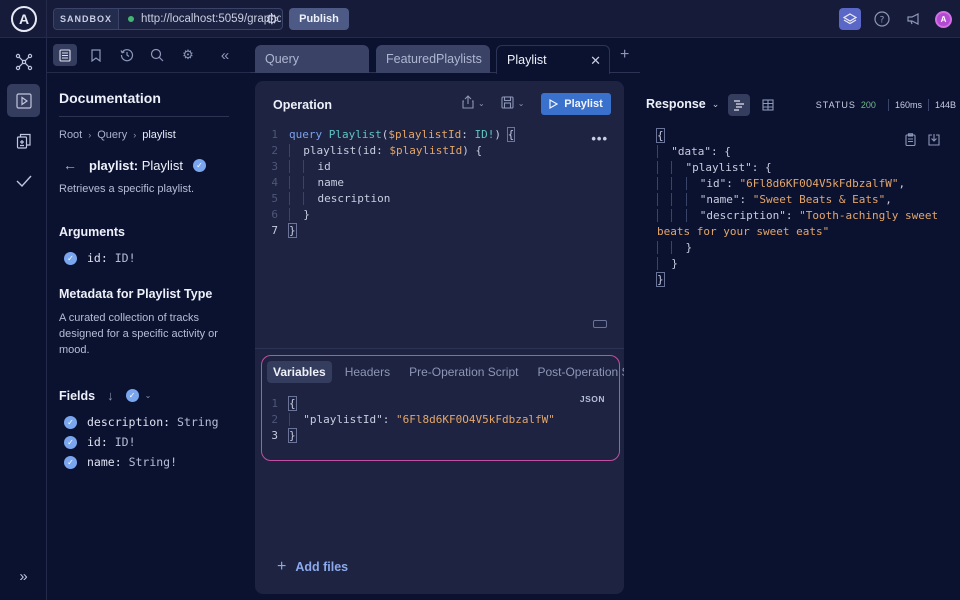  Describe the element at coordinates (284, 435) in the screenshot. I see `code-line: 3}` at that location.